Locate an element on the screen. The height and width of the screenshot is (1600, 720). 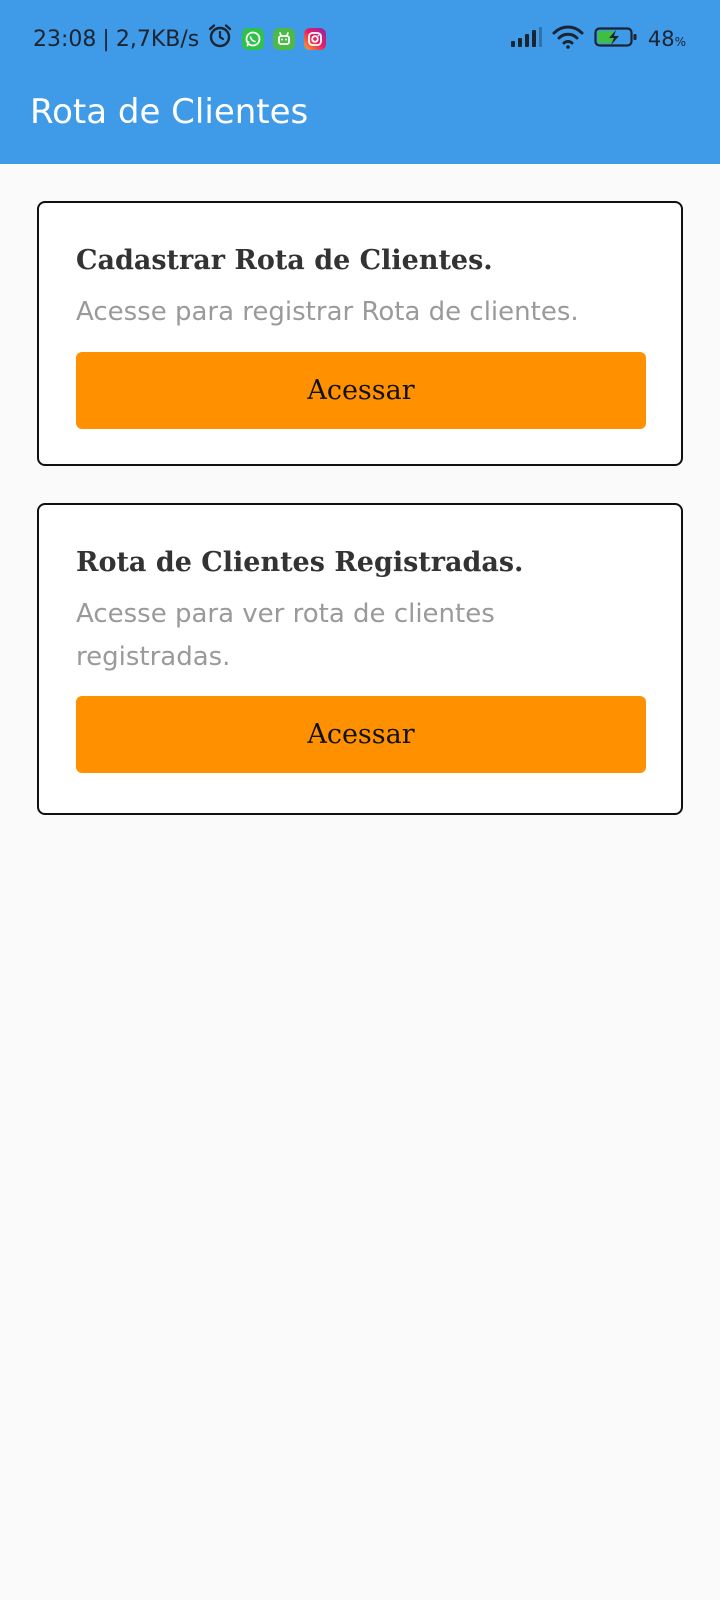
card-title: Cadastrar Rota de Clientes. is located at coordinates (284, 260).